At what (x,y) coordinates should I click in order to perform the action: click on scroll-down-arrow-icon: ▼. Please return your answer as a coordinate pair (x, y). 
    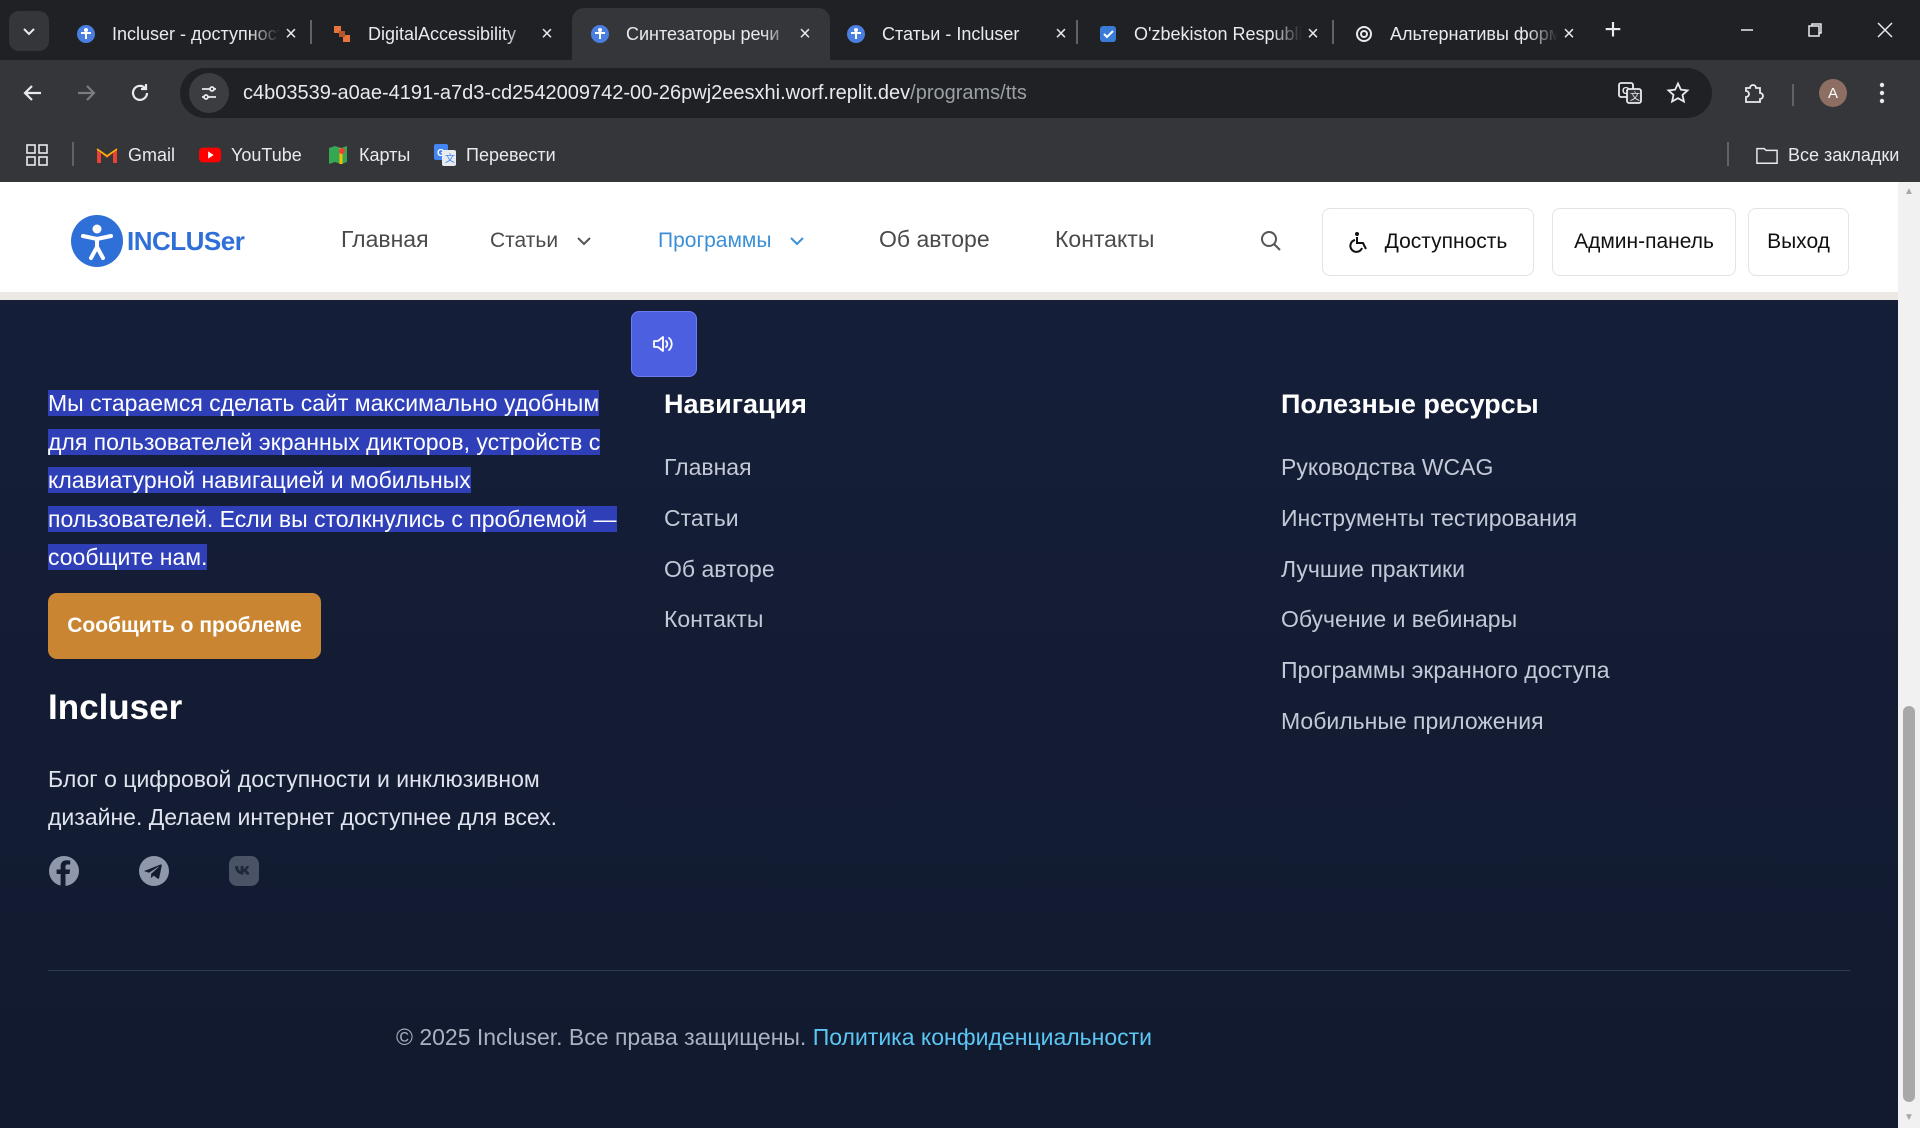
    Looking at the image, I should click on (1909, 1118).